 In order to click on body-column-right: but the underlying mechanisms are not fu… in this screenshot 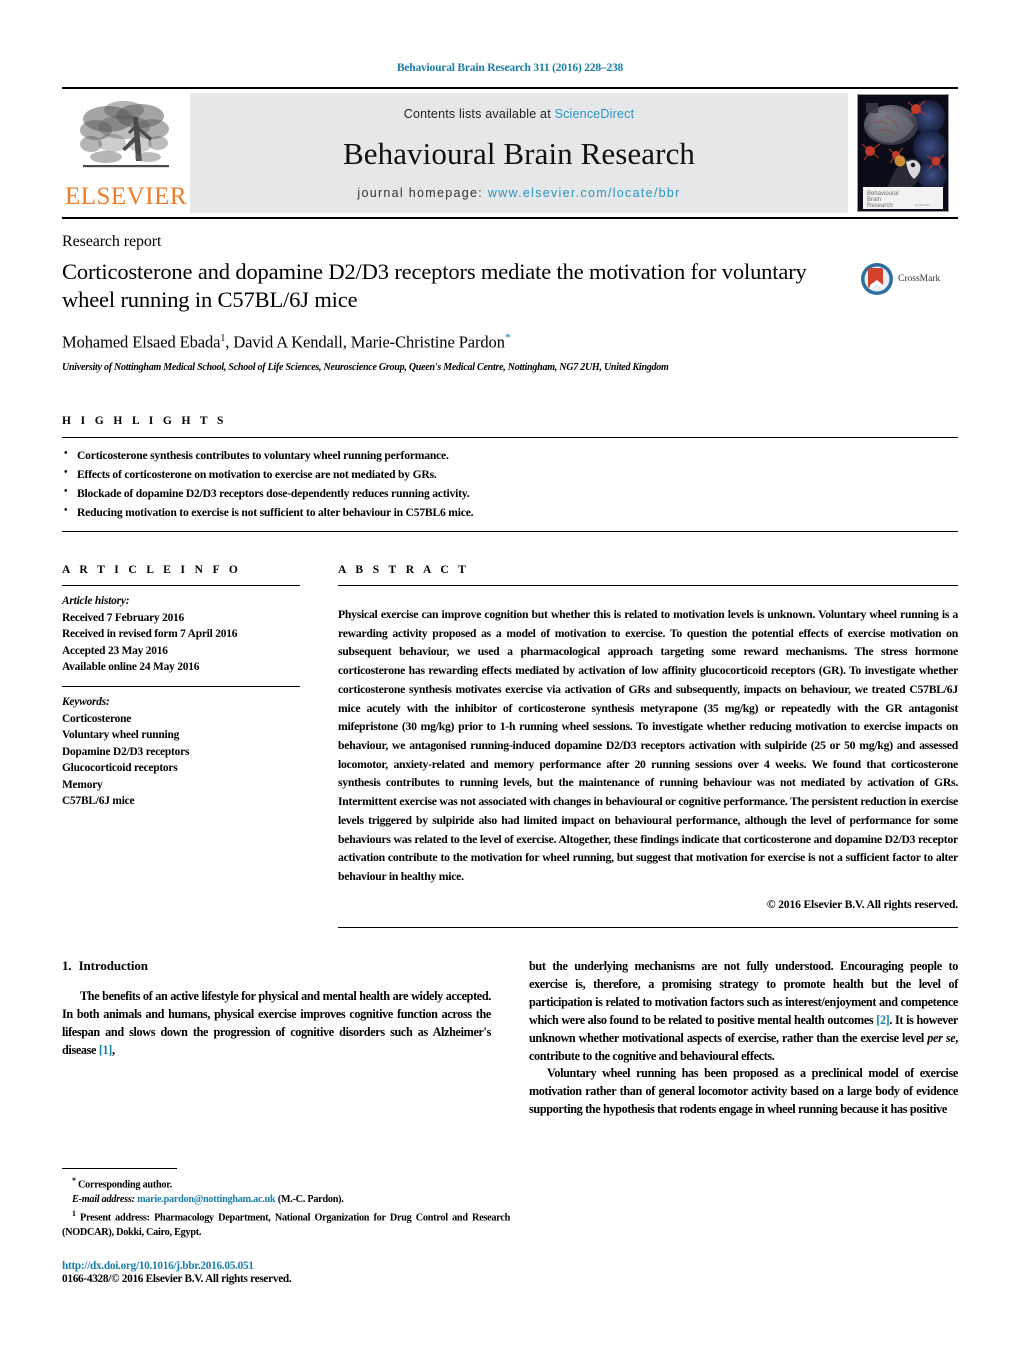, I will do `click(743, 1038)`.